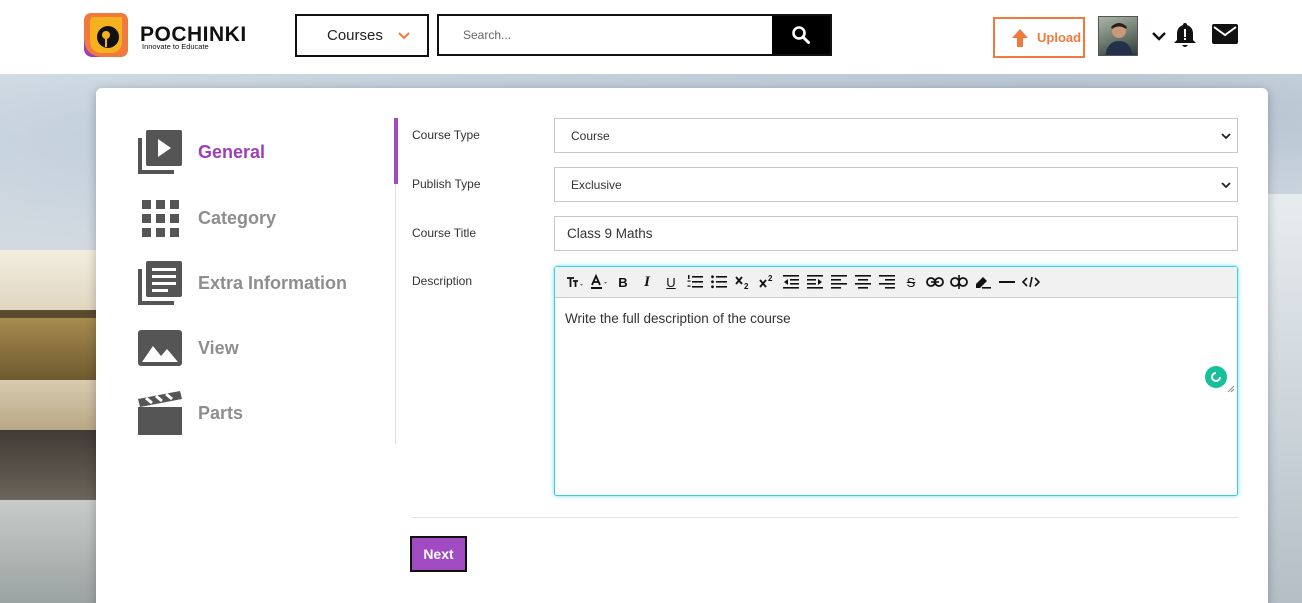 This screenshot has width=1302, height=603. I want to click on bold-icon: B, so click(623, 282).